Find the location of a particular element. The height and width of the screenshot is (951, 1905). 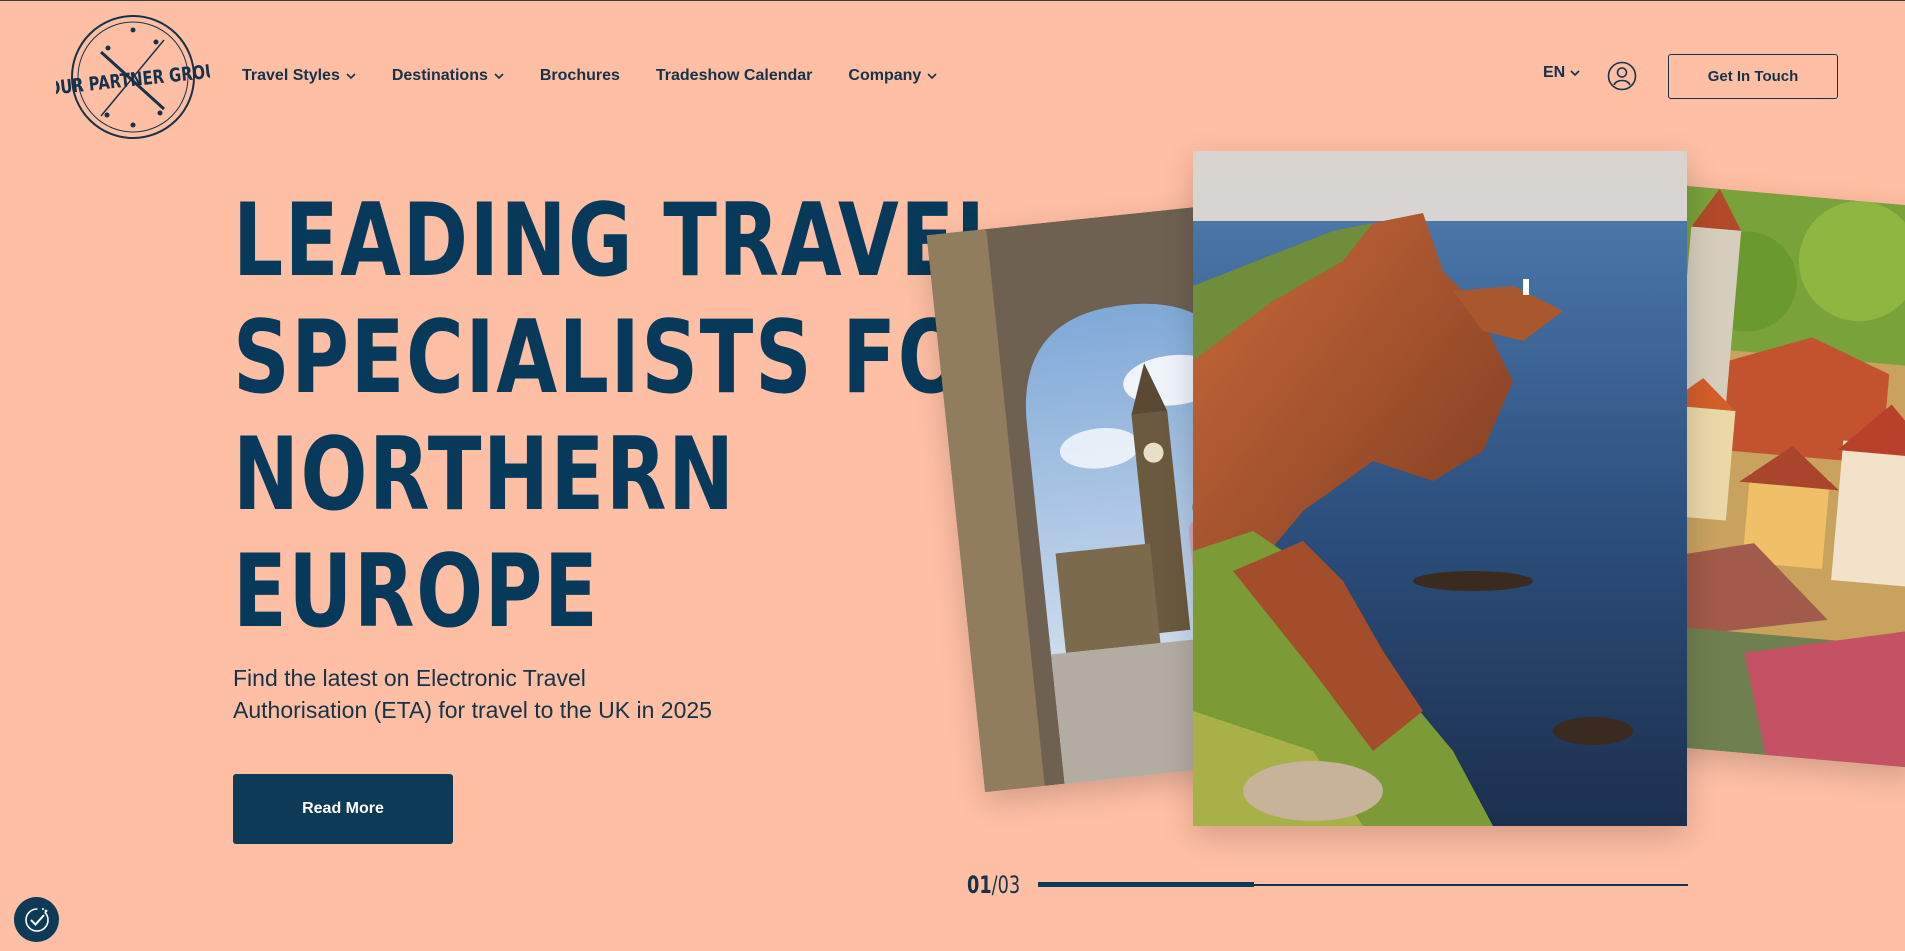

nav-destinations: Destinations is located at coordinates (448, 76).